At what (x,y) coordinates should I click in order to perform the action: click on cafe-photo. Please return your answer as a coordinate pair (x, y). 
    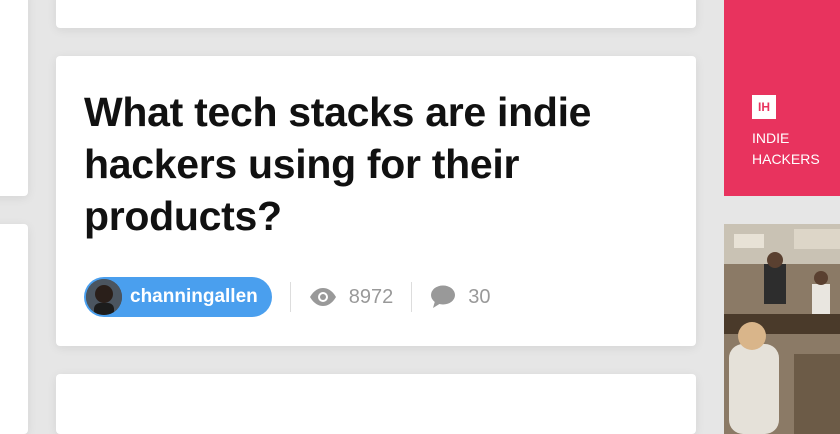
    Looking at the image, I should click on (782, 329).